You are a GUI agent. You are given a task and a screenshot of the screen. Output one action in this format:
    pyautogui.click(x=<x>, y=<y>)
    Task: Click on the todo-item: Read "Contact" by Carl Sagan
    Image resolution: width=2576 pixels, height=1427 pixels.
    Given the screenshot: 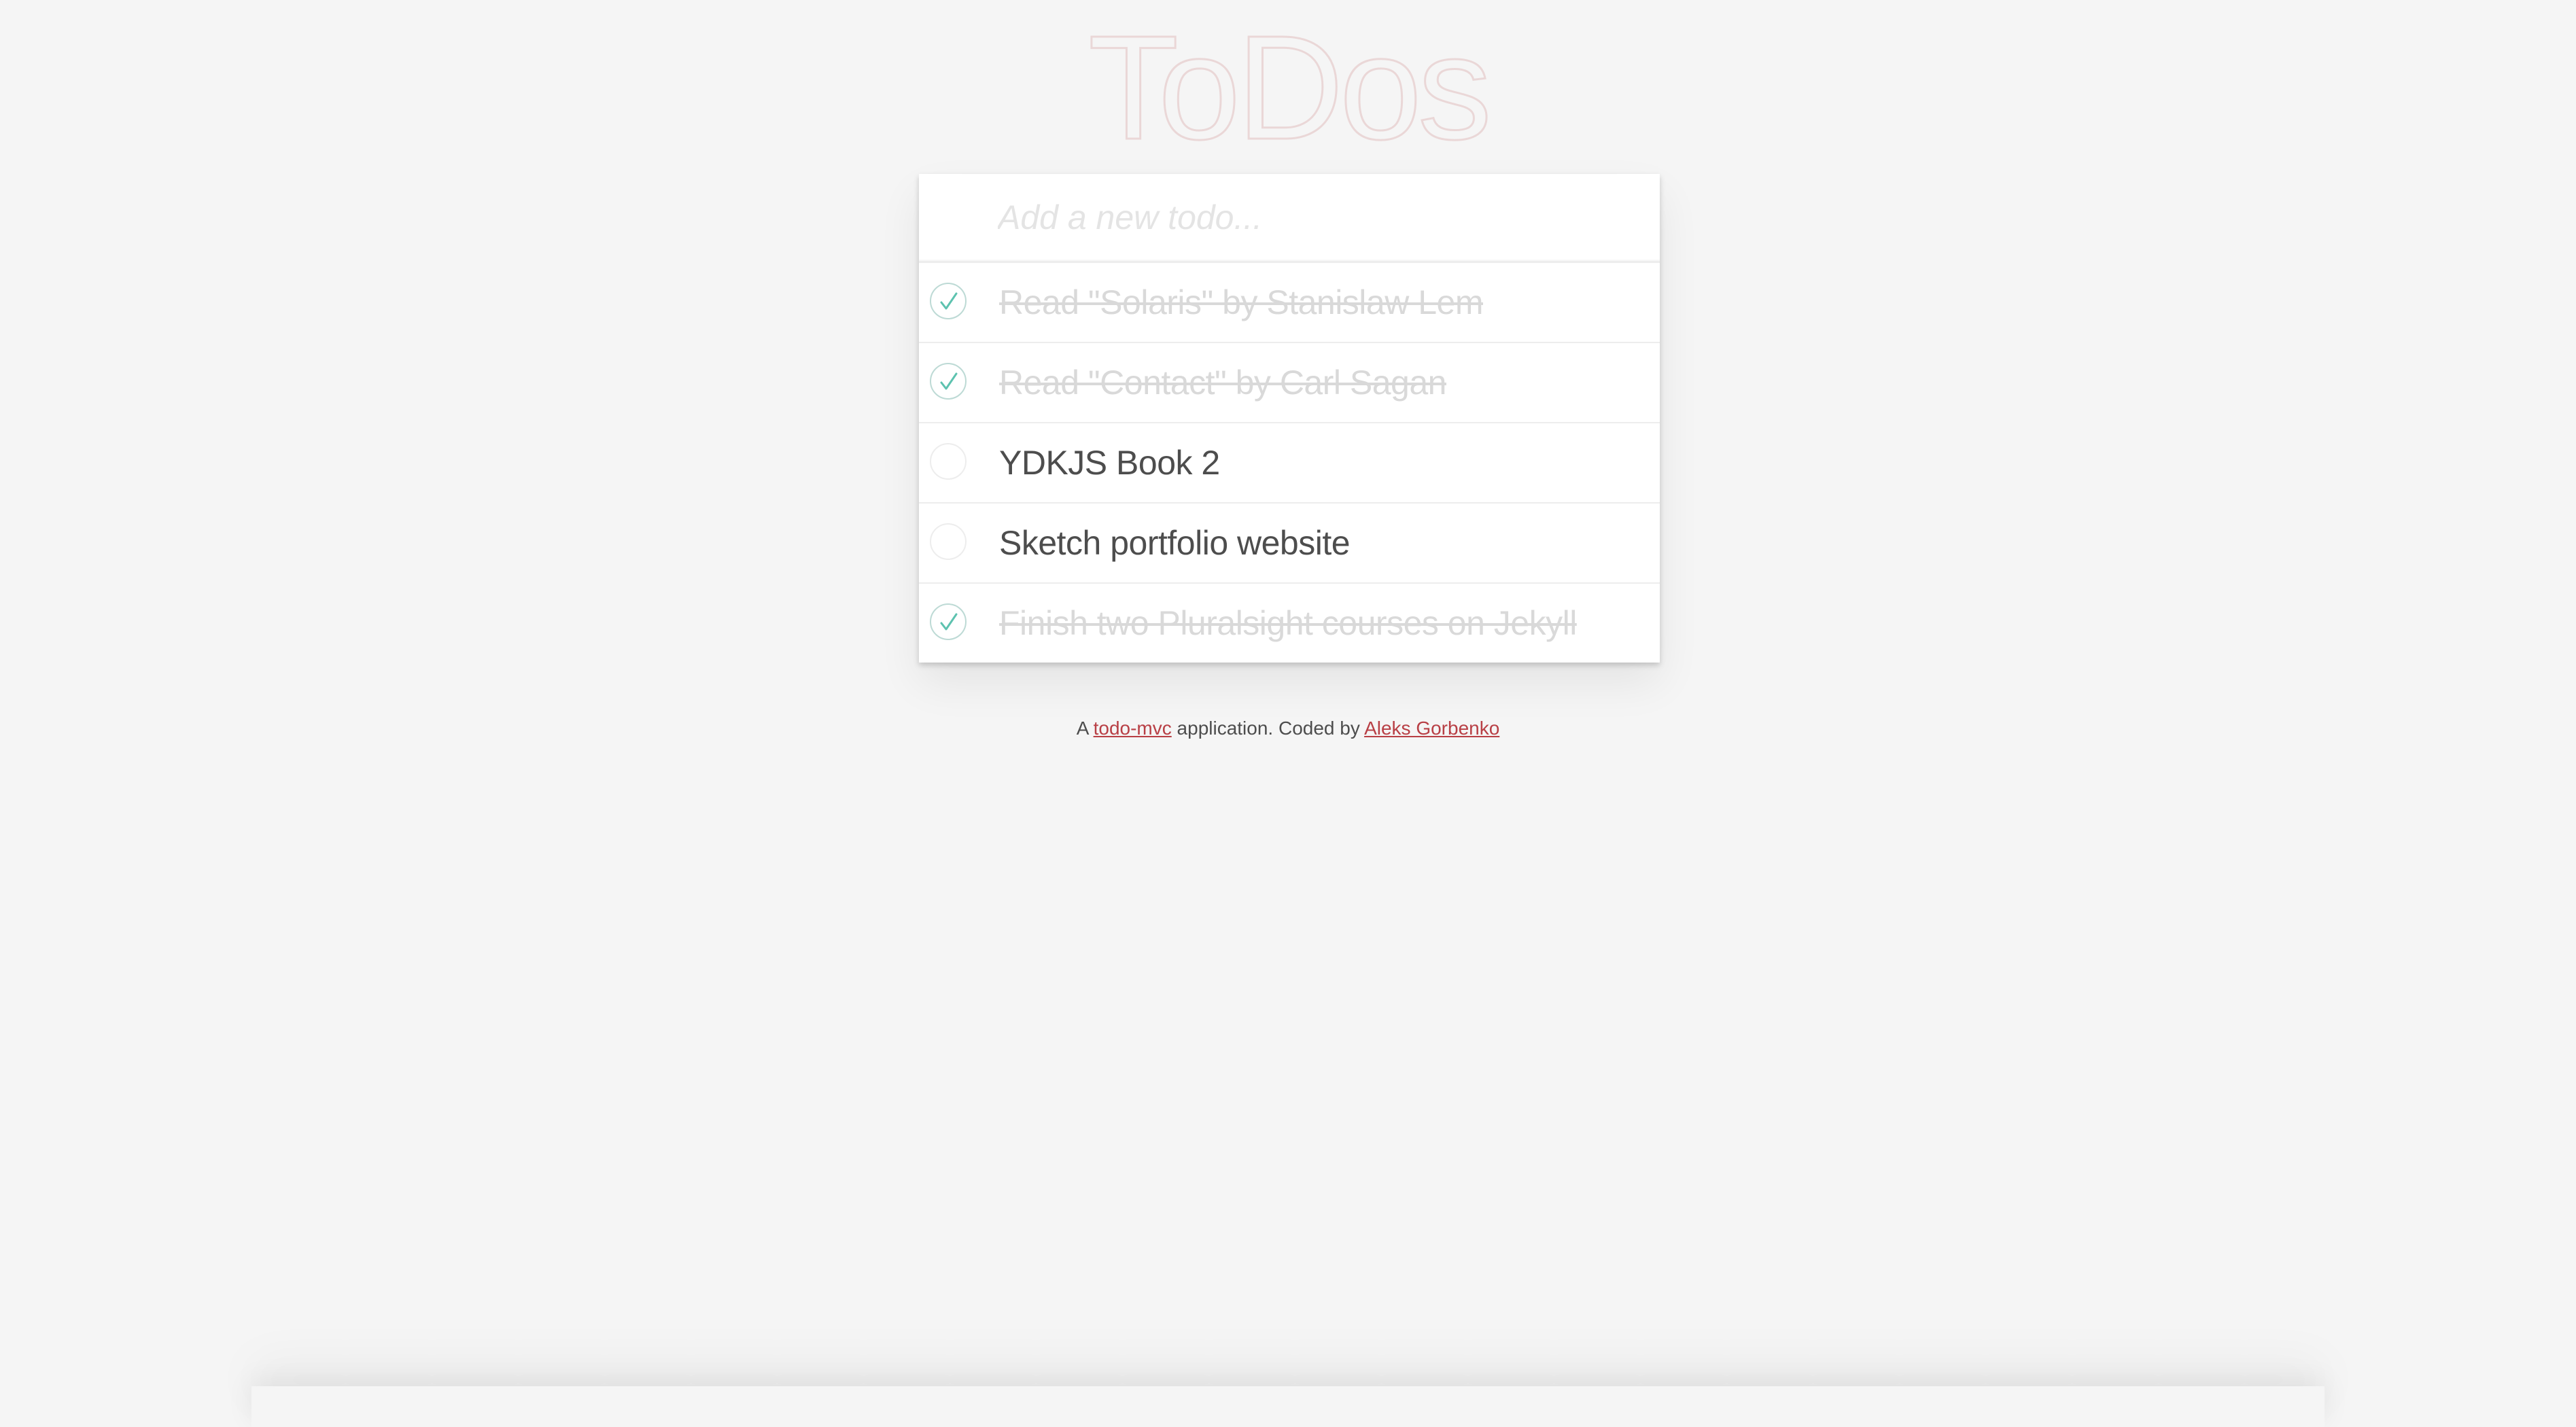 What is the action you would take?
    pyautogui.click(x=1289, y=383)
    